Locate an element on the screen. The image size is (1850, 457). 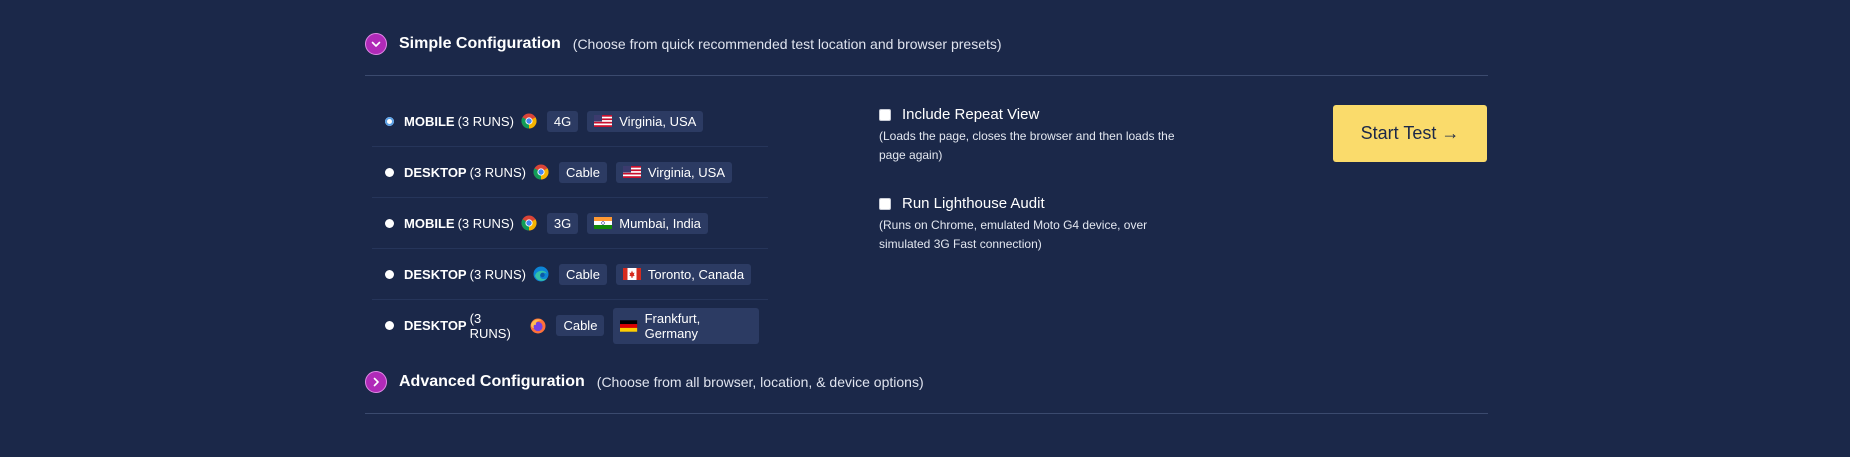
chevron-down-icon is located at coordinates (376, 44).